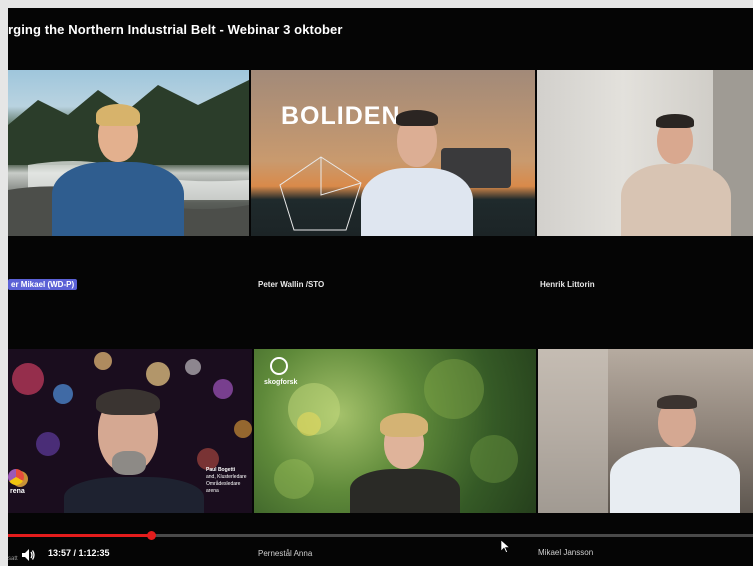 Image resolution: width=753 pixels, height=566 pixels. What do you see at coordinates (567, 284) in the screenshot?
I see `participant-name-3: Henrik Littorin` at bounding box center [567, 284].